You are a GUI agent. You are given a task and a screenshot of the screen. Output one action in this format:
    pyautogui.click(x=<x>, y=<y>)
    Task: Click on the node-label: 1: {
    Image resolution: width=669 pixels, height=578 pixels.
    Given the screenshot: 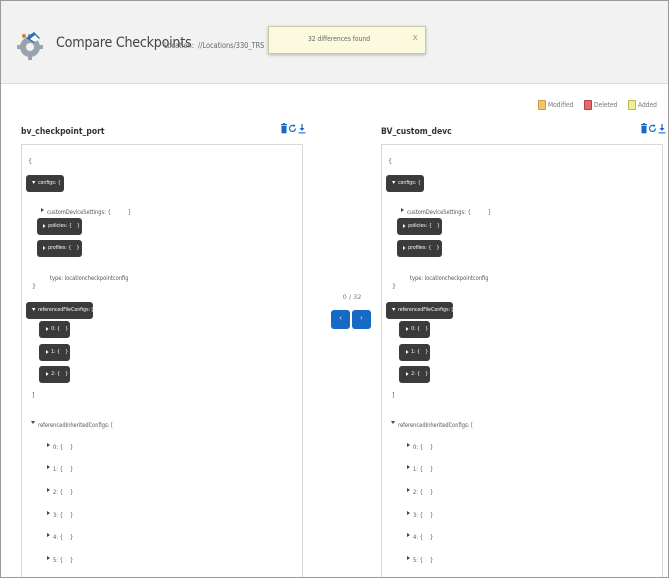 What is the action you would take?
    pyautogui.click(x=416, y=352)
    